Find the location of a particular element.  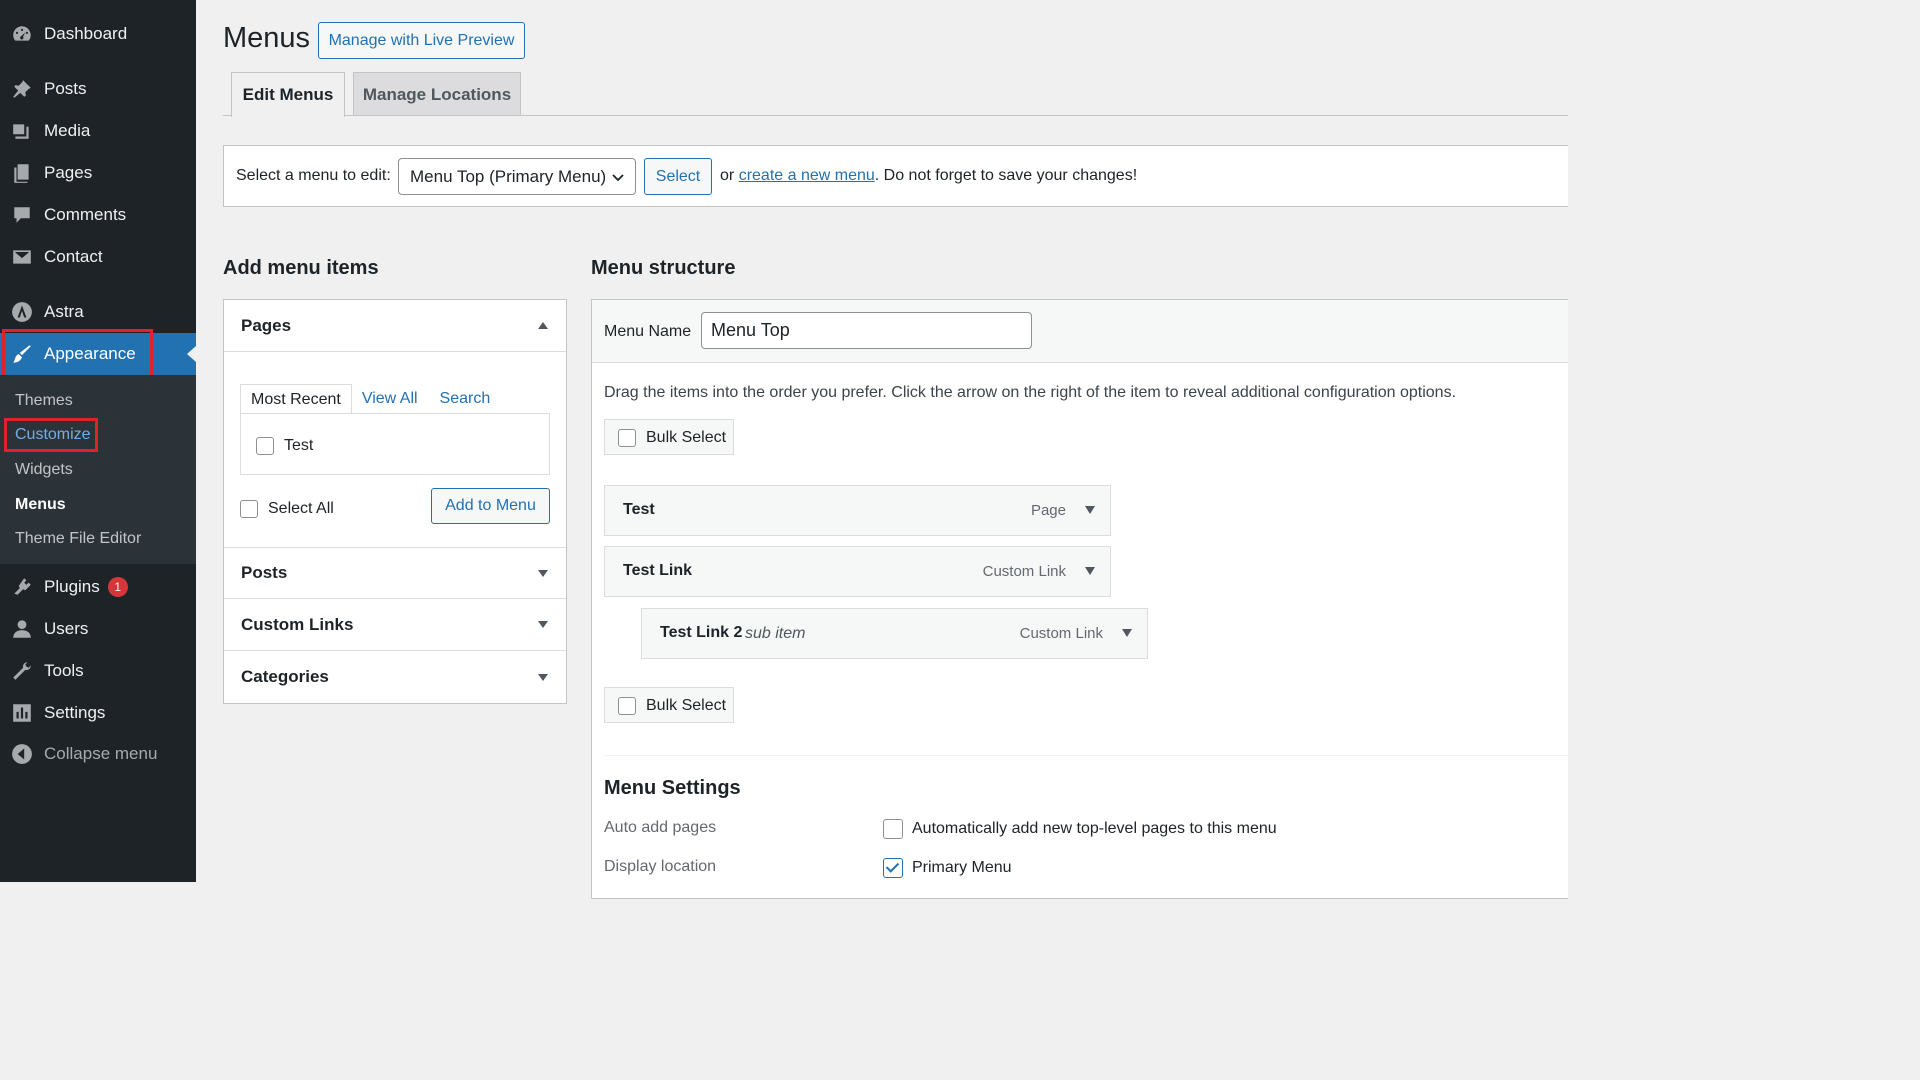

accordion-custom-links: Custom Links is located at coordinates (395, 625).